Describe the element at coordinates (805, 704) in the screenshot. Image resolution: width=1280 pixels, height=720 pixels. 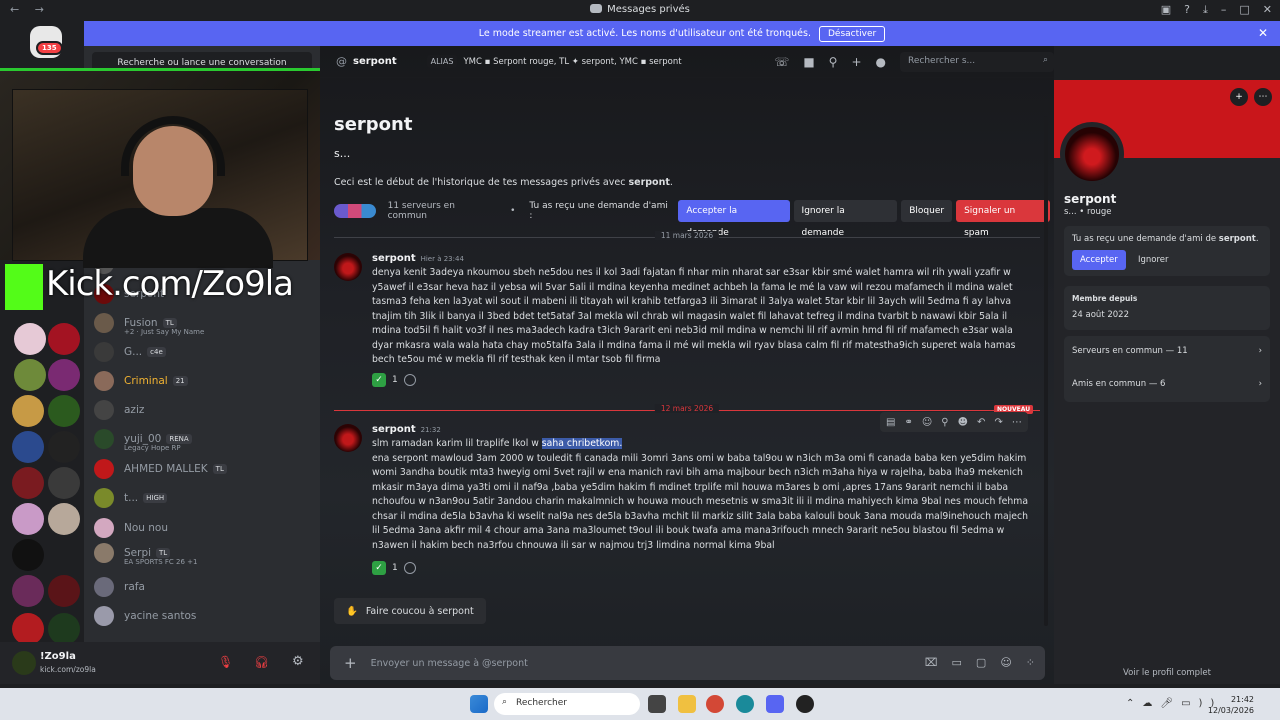
I see `app-icon` at that location.